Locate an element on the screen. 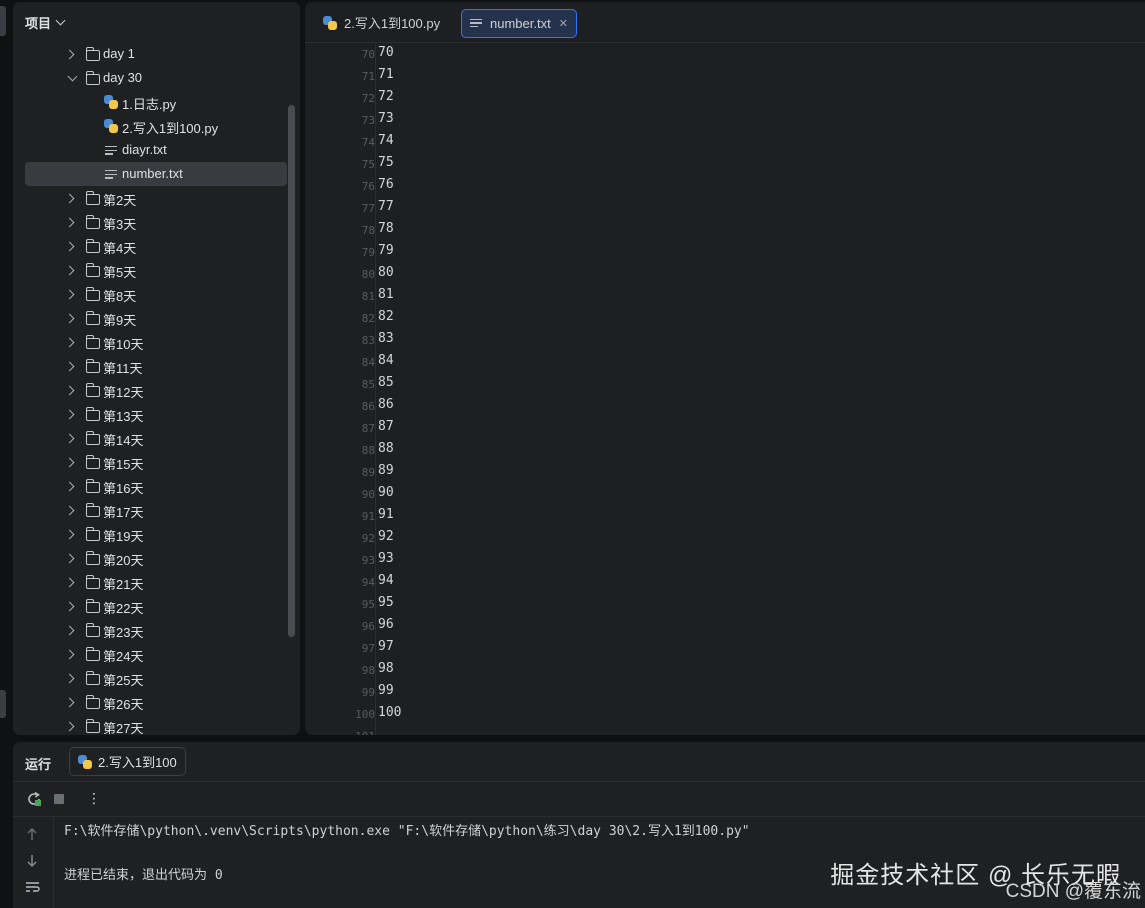  code-line: 98 is located at coordinates (386, 668).